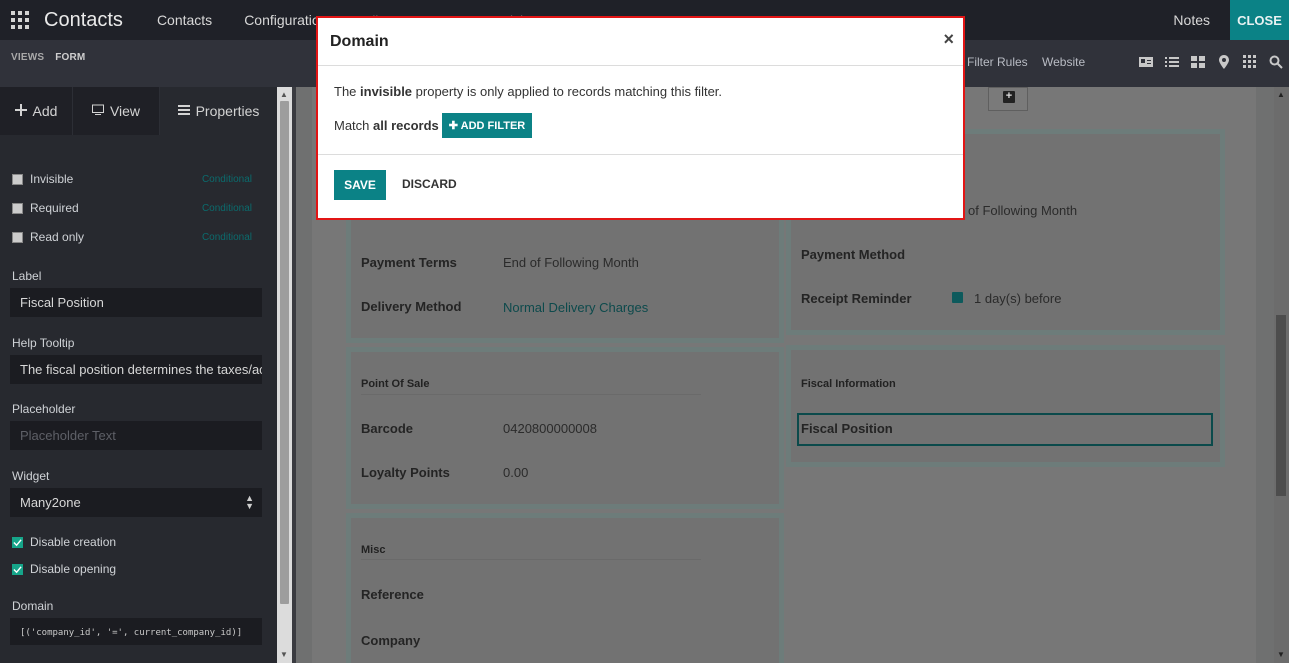 The image size is (1289, 663). Describe the element at coordinates (352, 125) in the screenshot. I see `match-prefix: Match` at that location.